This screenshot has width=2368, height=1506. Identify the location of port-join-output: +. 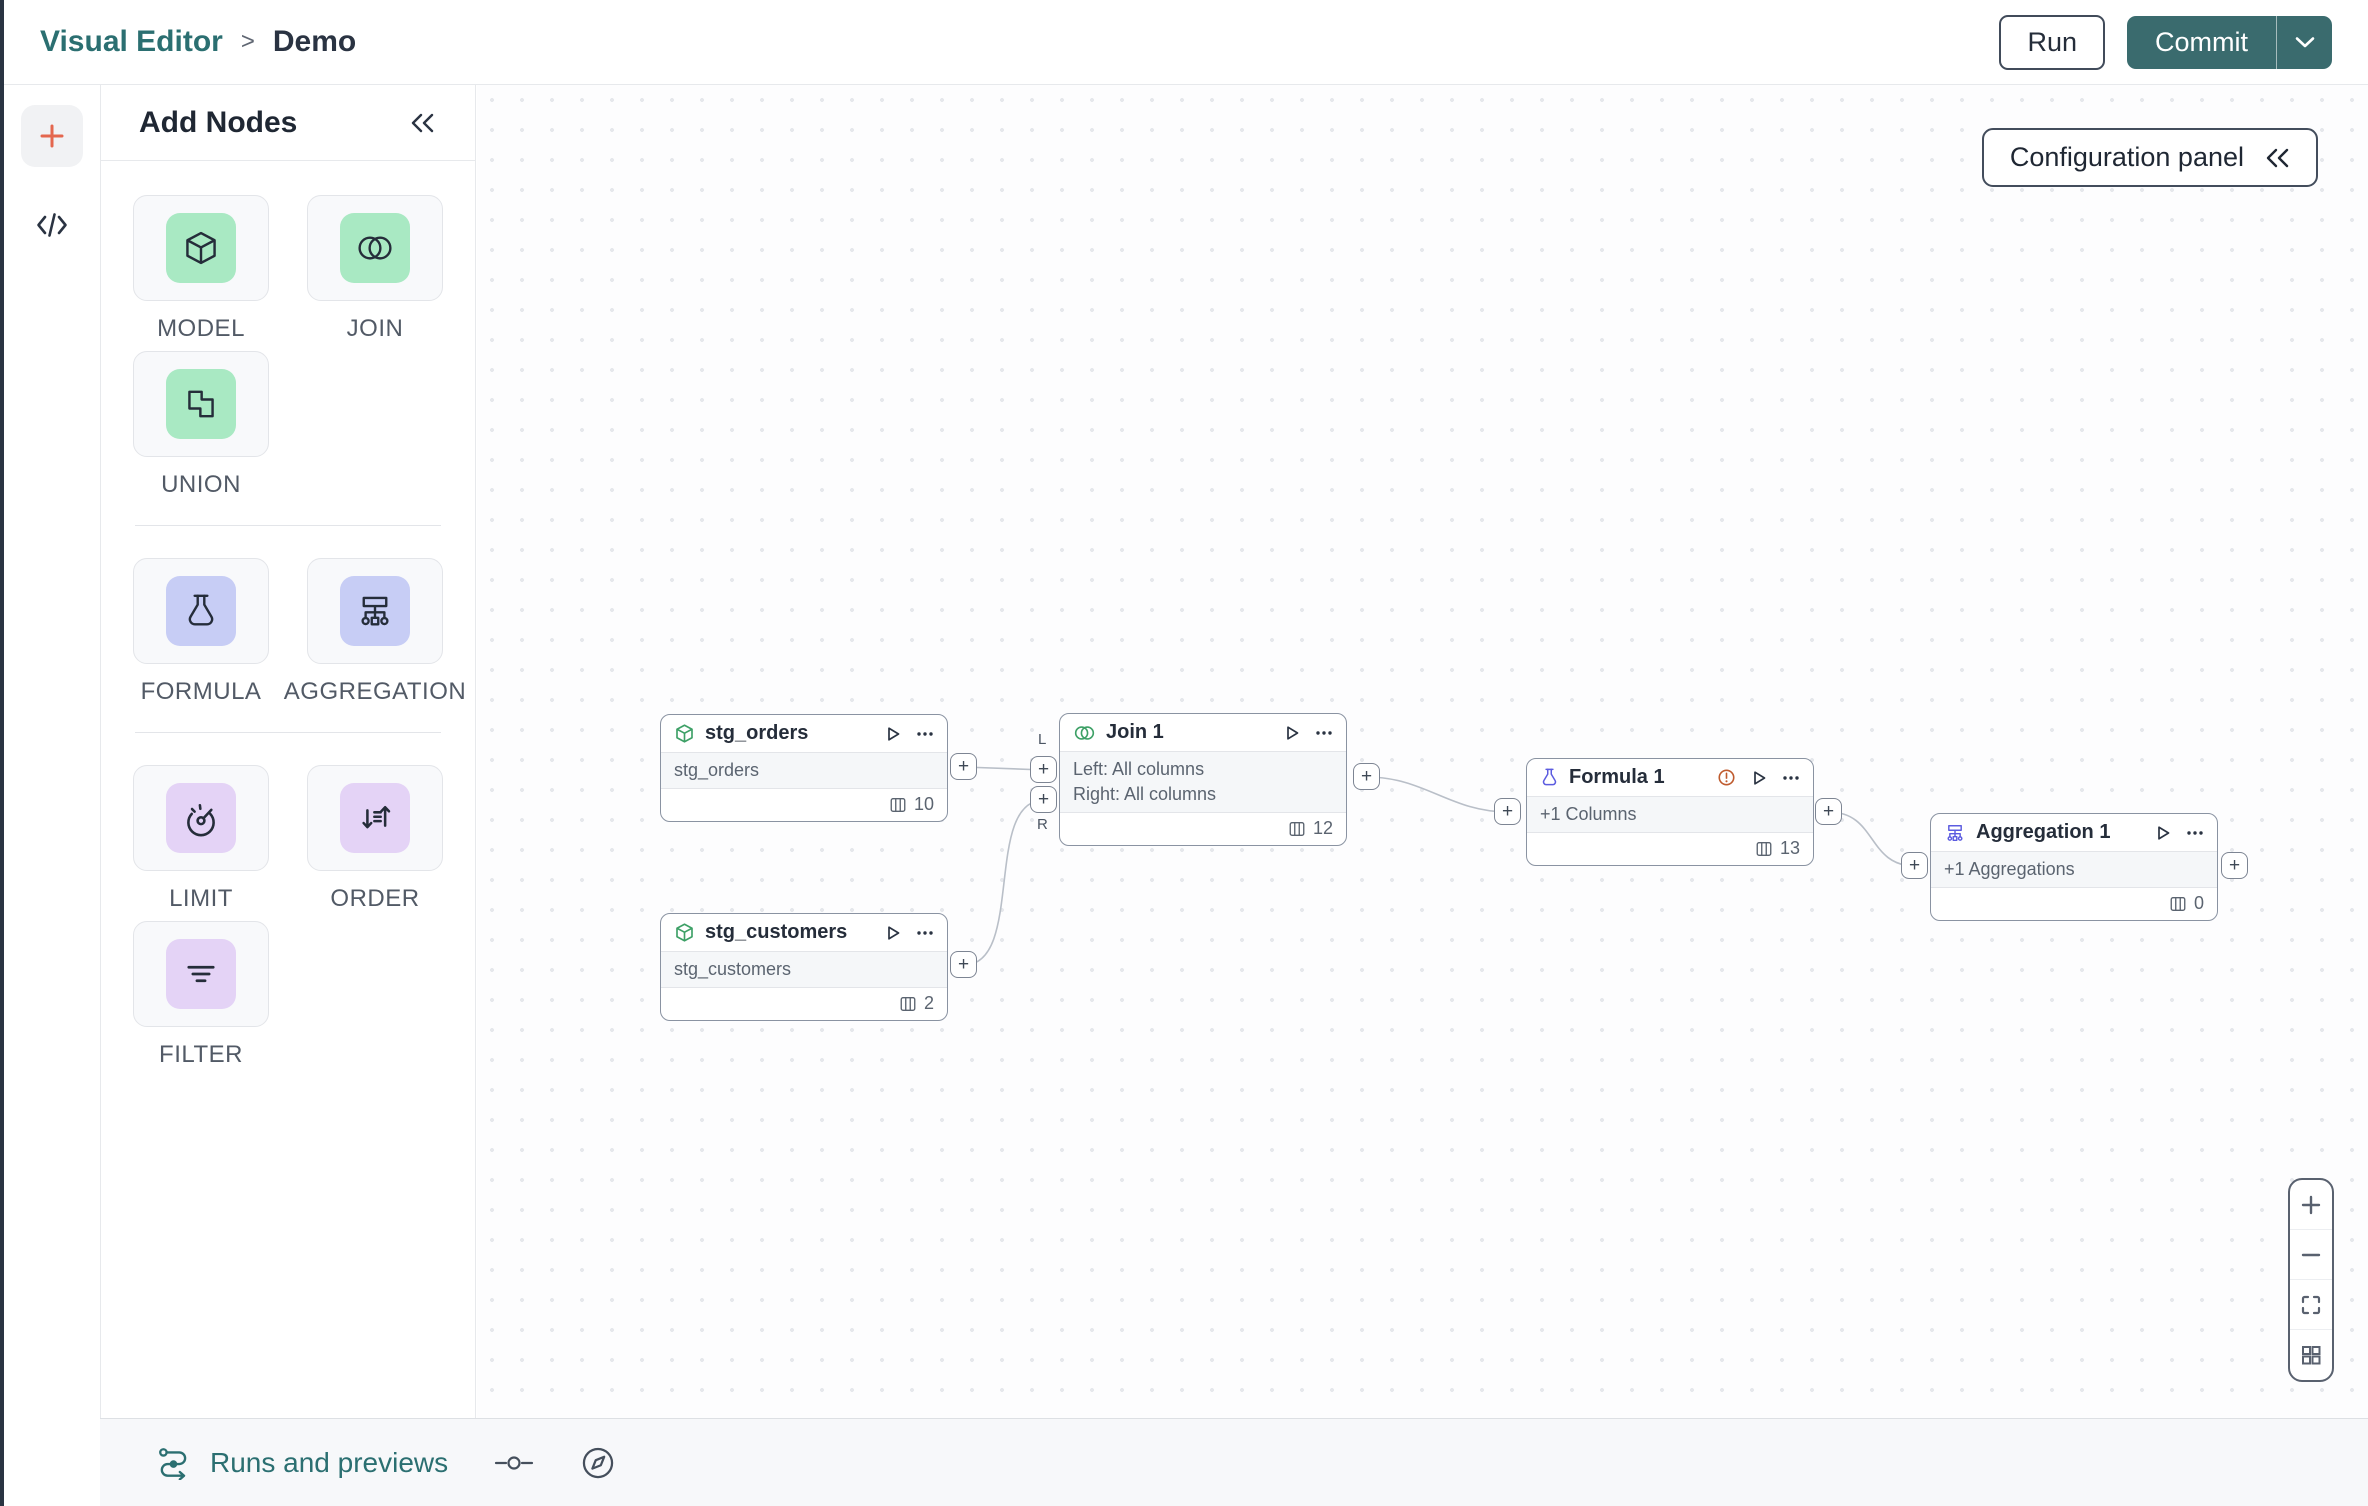
(1366, 776).